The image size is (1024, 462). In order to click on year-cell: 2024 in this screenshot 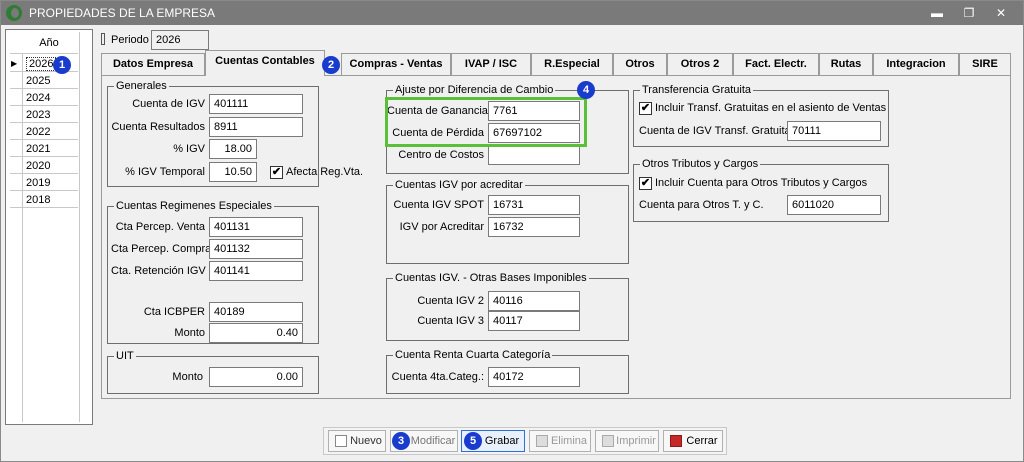, I will do `click(38, 98)`.